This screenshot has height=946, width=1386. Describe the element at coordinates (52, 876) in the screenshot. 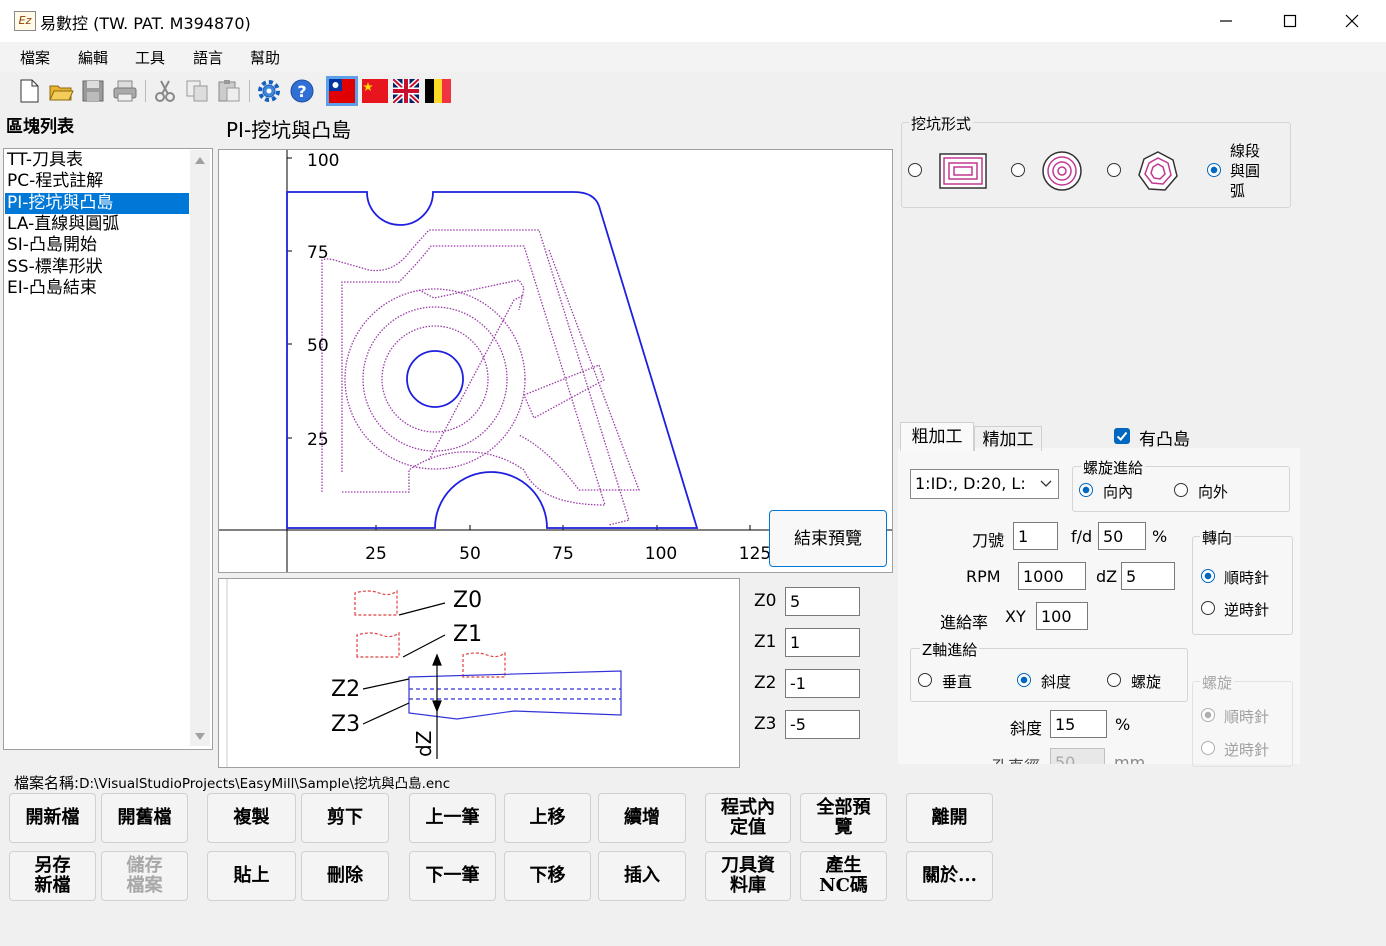

I see `save-as-button: 另存新檔` at that location.